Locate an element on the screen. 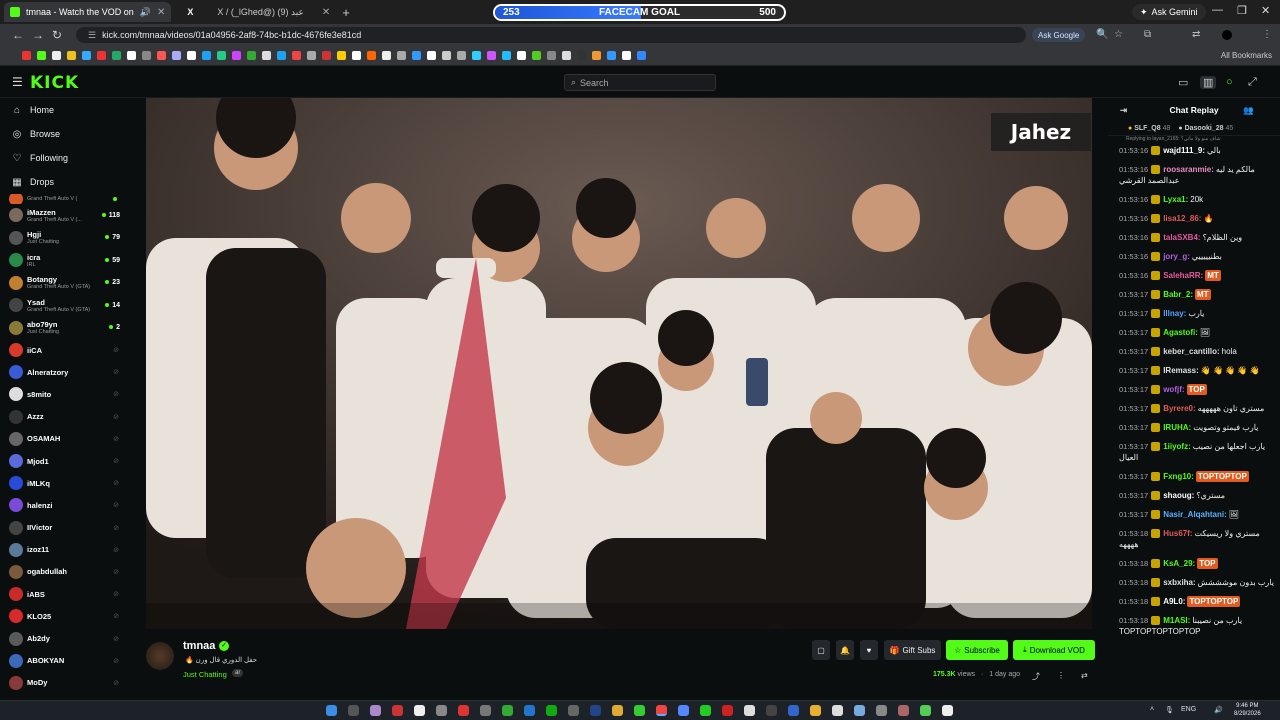 The width and height of the screenshot is (1280, 720). follow-button: ♥ is located at coordinates (869, 650).